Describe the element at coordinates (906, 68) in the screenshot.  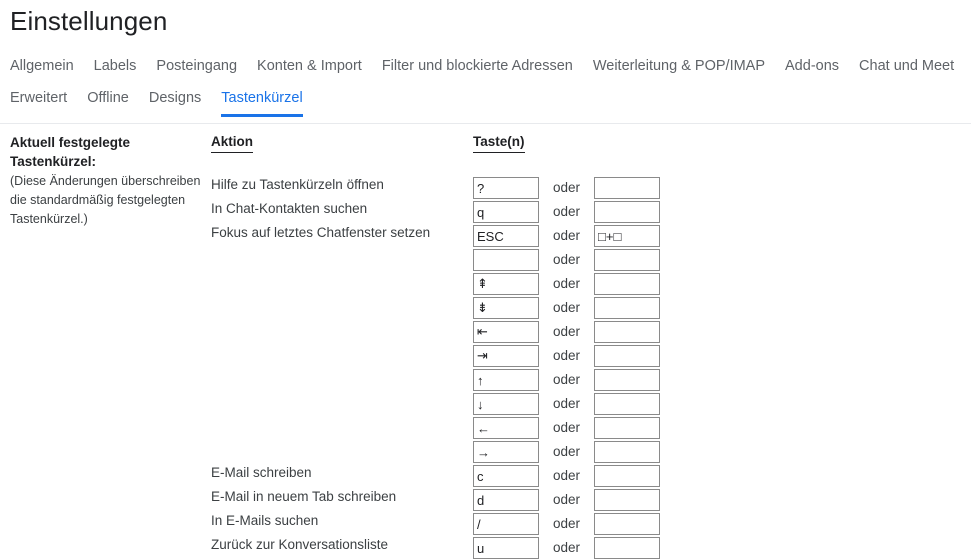
I see `tab-chat-und-meet: Chat und Meet` at that location.